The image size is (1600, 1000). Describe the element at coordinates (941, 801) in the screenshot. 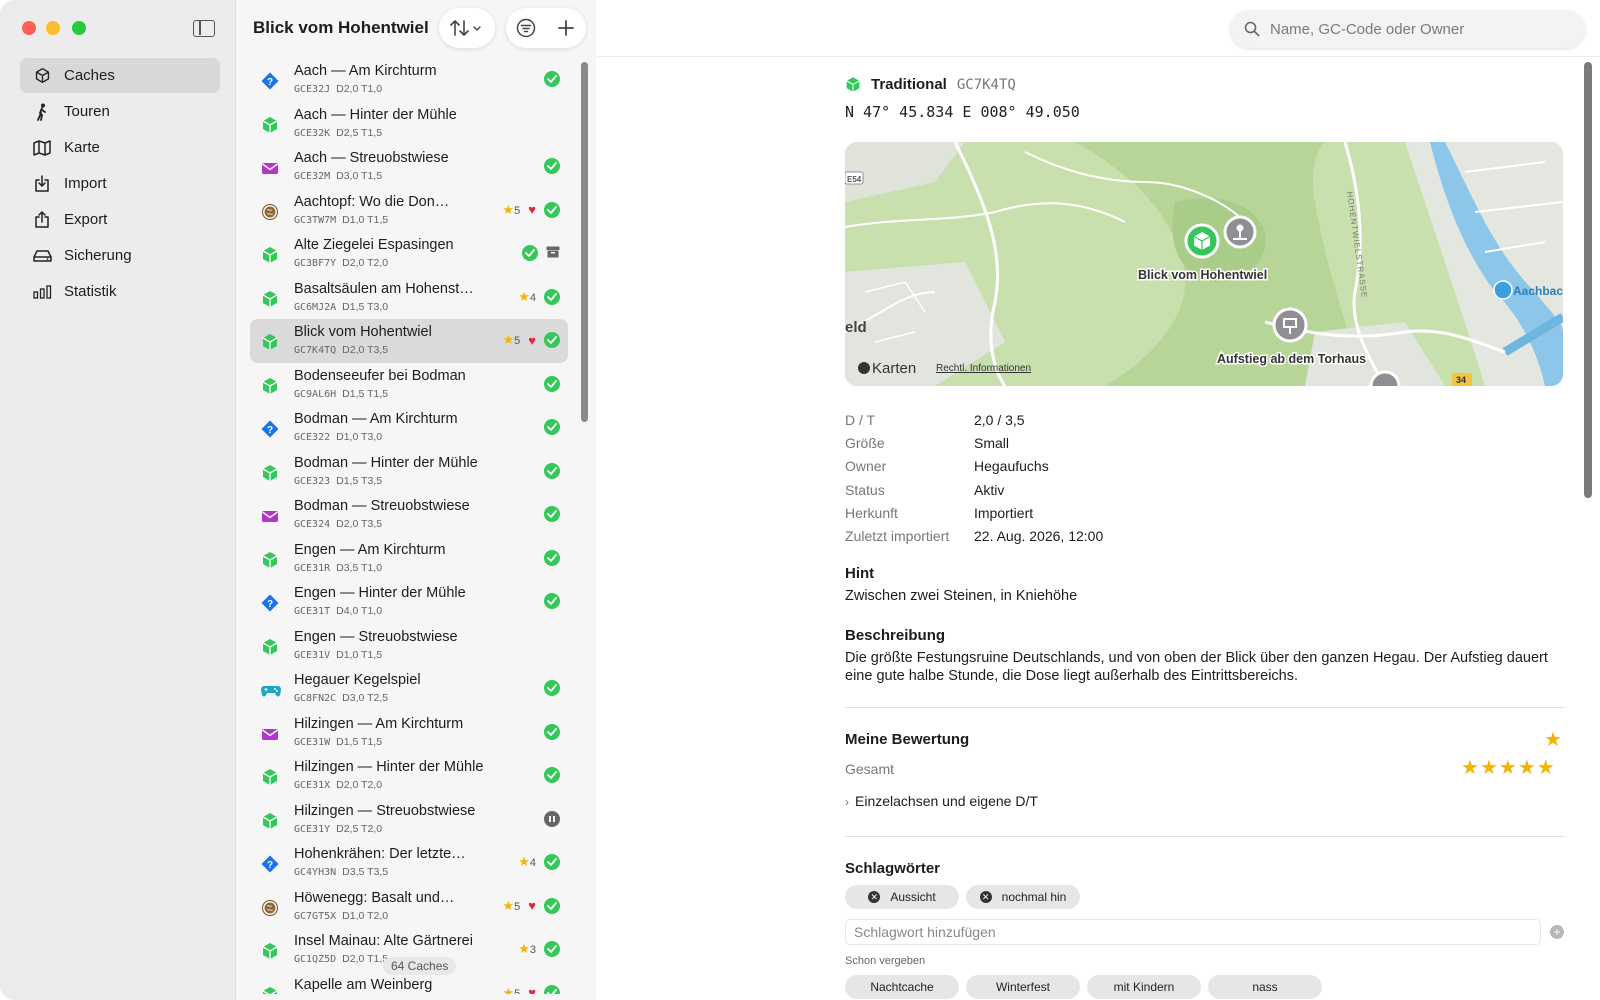

I see `rating-expand-row: › Einzelachsen und eigene D/T` at that location.